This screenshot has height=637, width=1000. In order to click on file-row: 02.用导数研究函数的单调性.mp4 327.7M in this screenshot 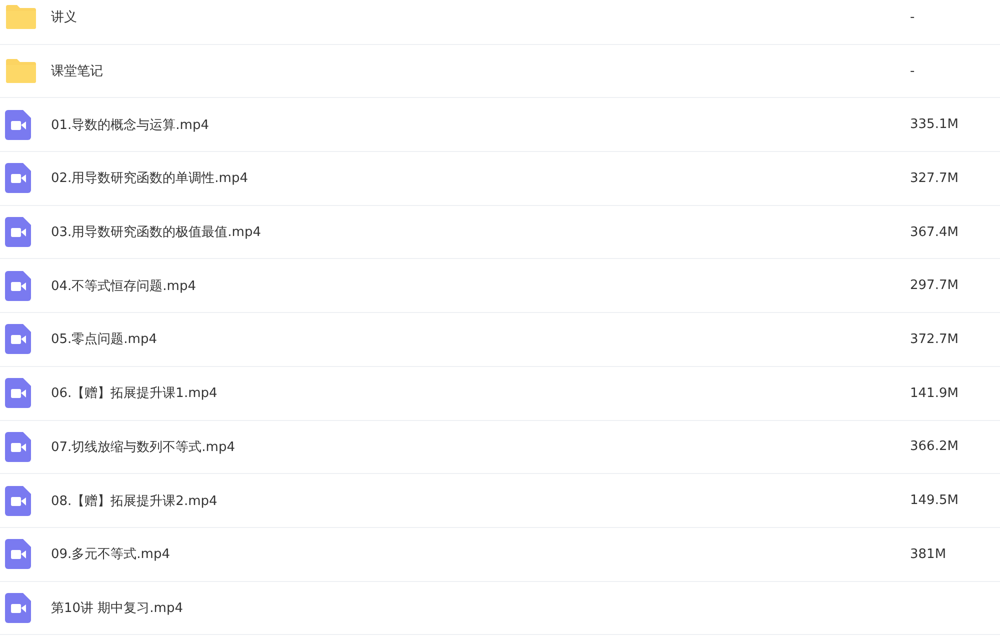, I will do `click(500, 179)`.